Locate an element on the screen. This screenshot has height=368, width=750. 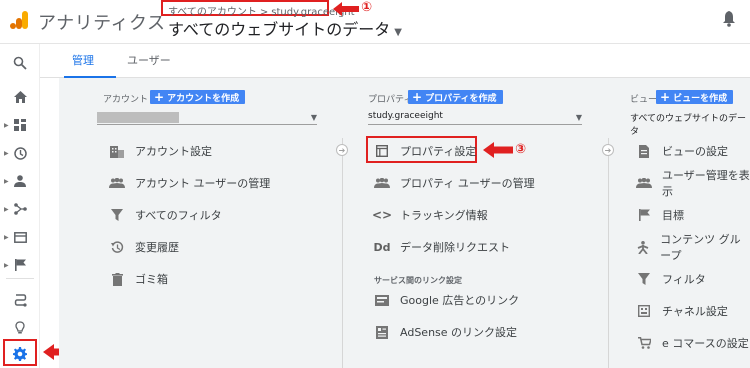
adsense-icon is located at coordinates (382, 332).